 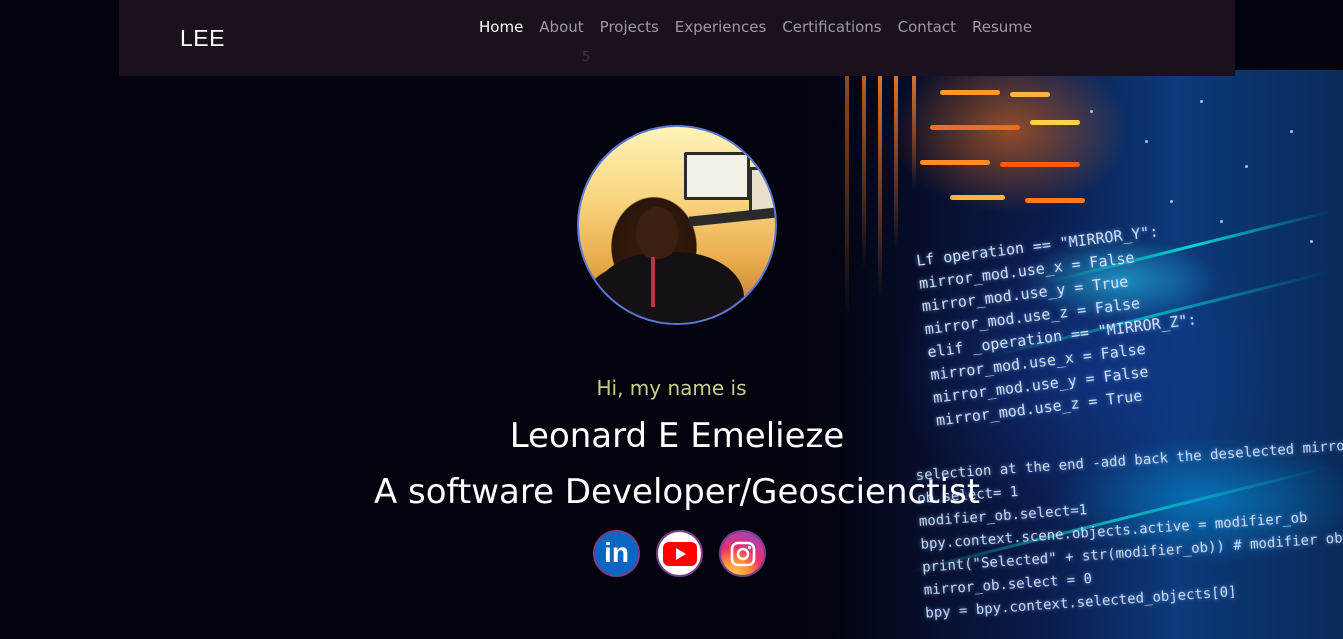 I want to click on linkedin-icon: in, so click(x=616, y=552).